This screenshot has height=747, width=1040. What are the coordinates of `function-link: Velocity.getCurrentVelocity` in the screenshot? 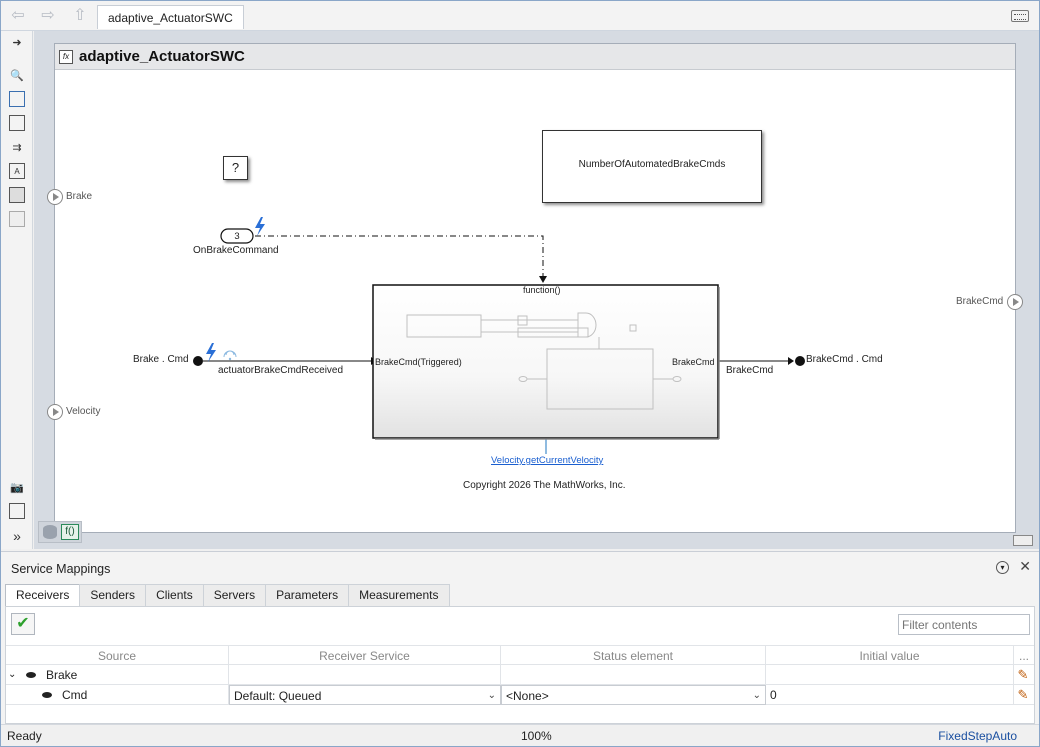 It's located at (547, 460).